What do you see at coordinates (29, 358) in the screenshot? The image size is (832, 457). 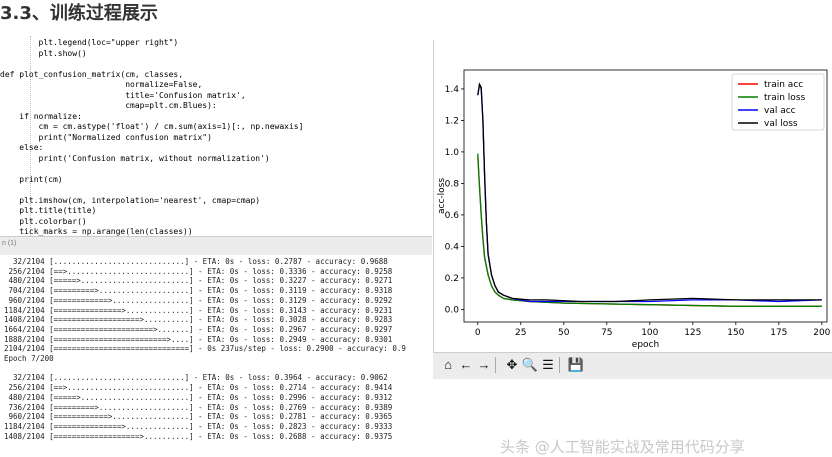 I see `console-line: Epoch 7/200` at bounding box center [29, 358].